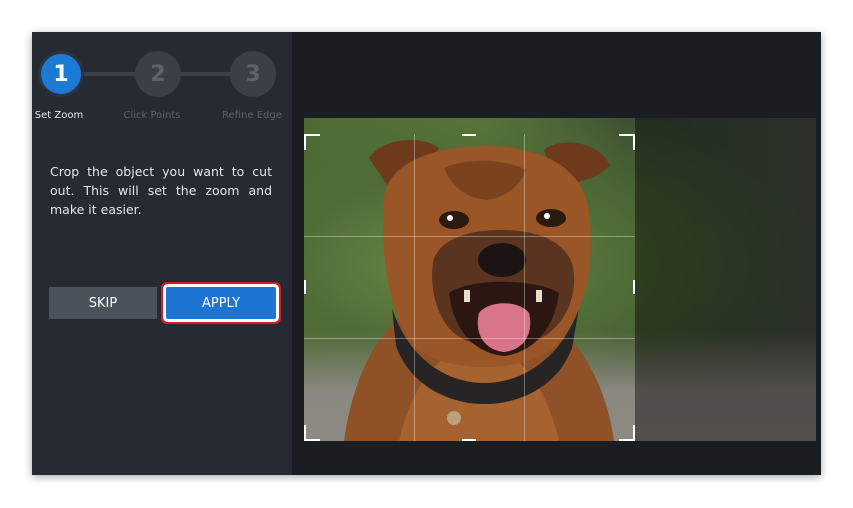 This screenshot has width=853, height=508. I want to click on step-2-label: Click Points, so click(152, 115).